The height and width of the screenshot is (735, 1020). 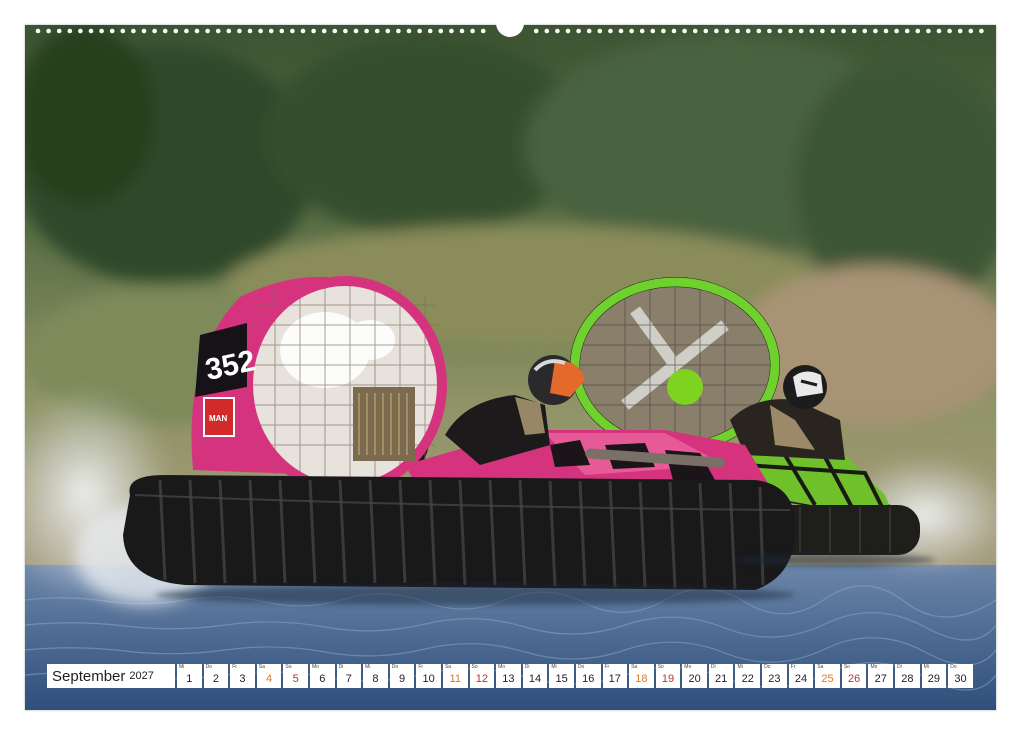 I want to click on day-cell: So 5, so click(x=295, y=676).